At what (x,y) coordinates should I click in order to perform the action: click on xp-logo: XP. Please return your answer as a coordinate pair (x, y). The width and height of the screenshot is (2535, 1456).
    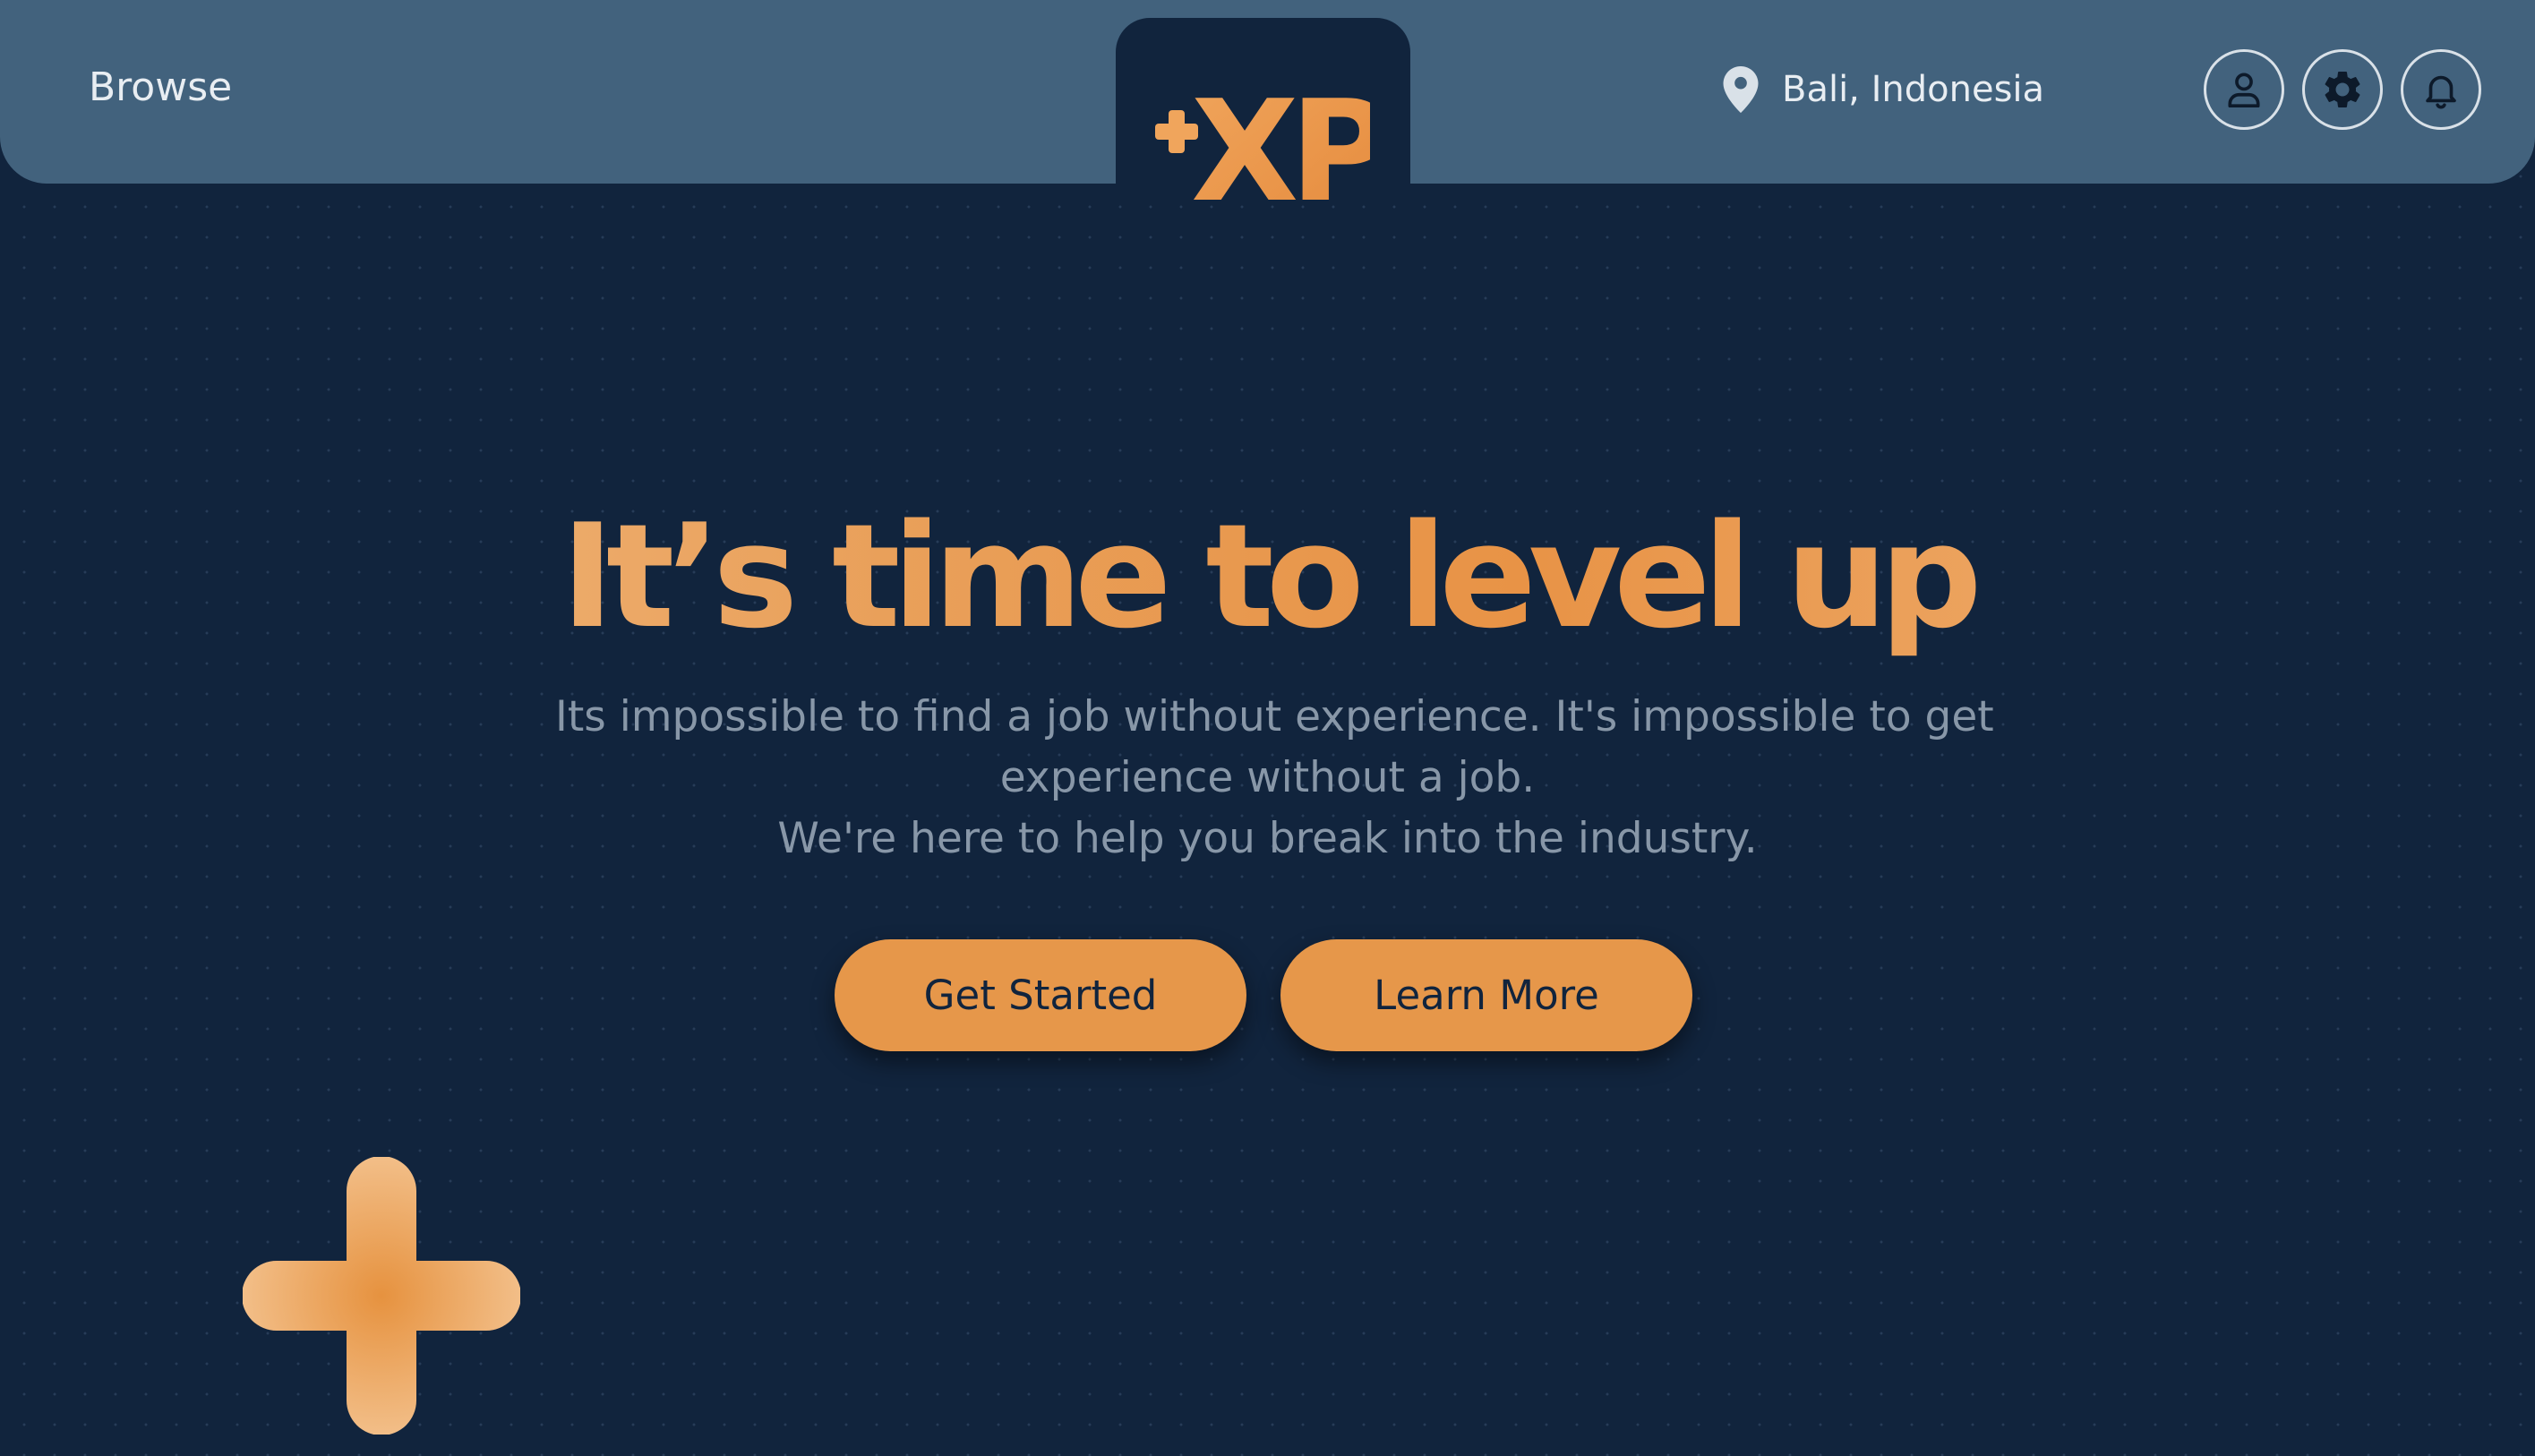
    Looking at the image, I should click on (1262, 136).